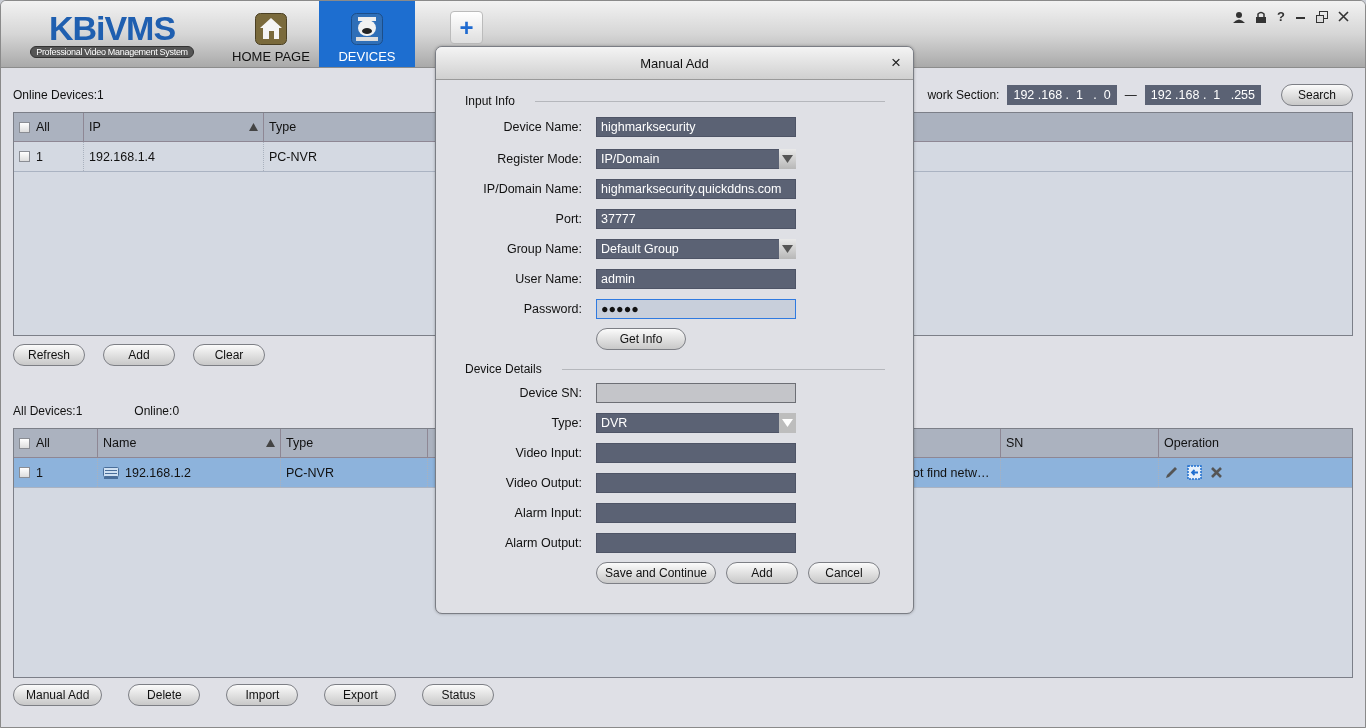  I want to click on field-label: IP/Domain Name:, so click(532, 189).